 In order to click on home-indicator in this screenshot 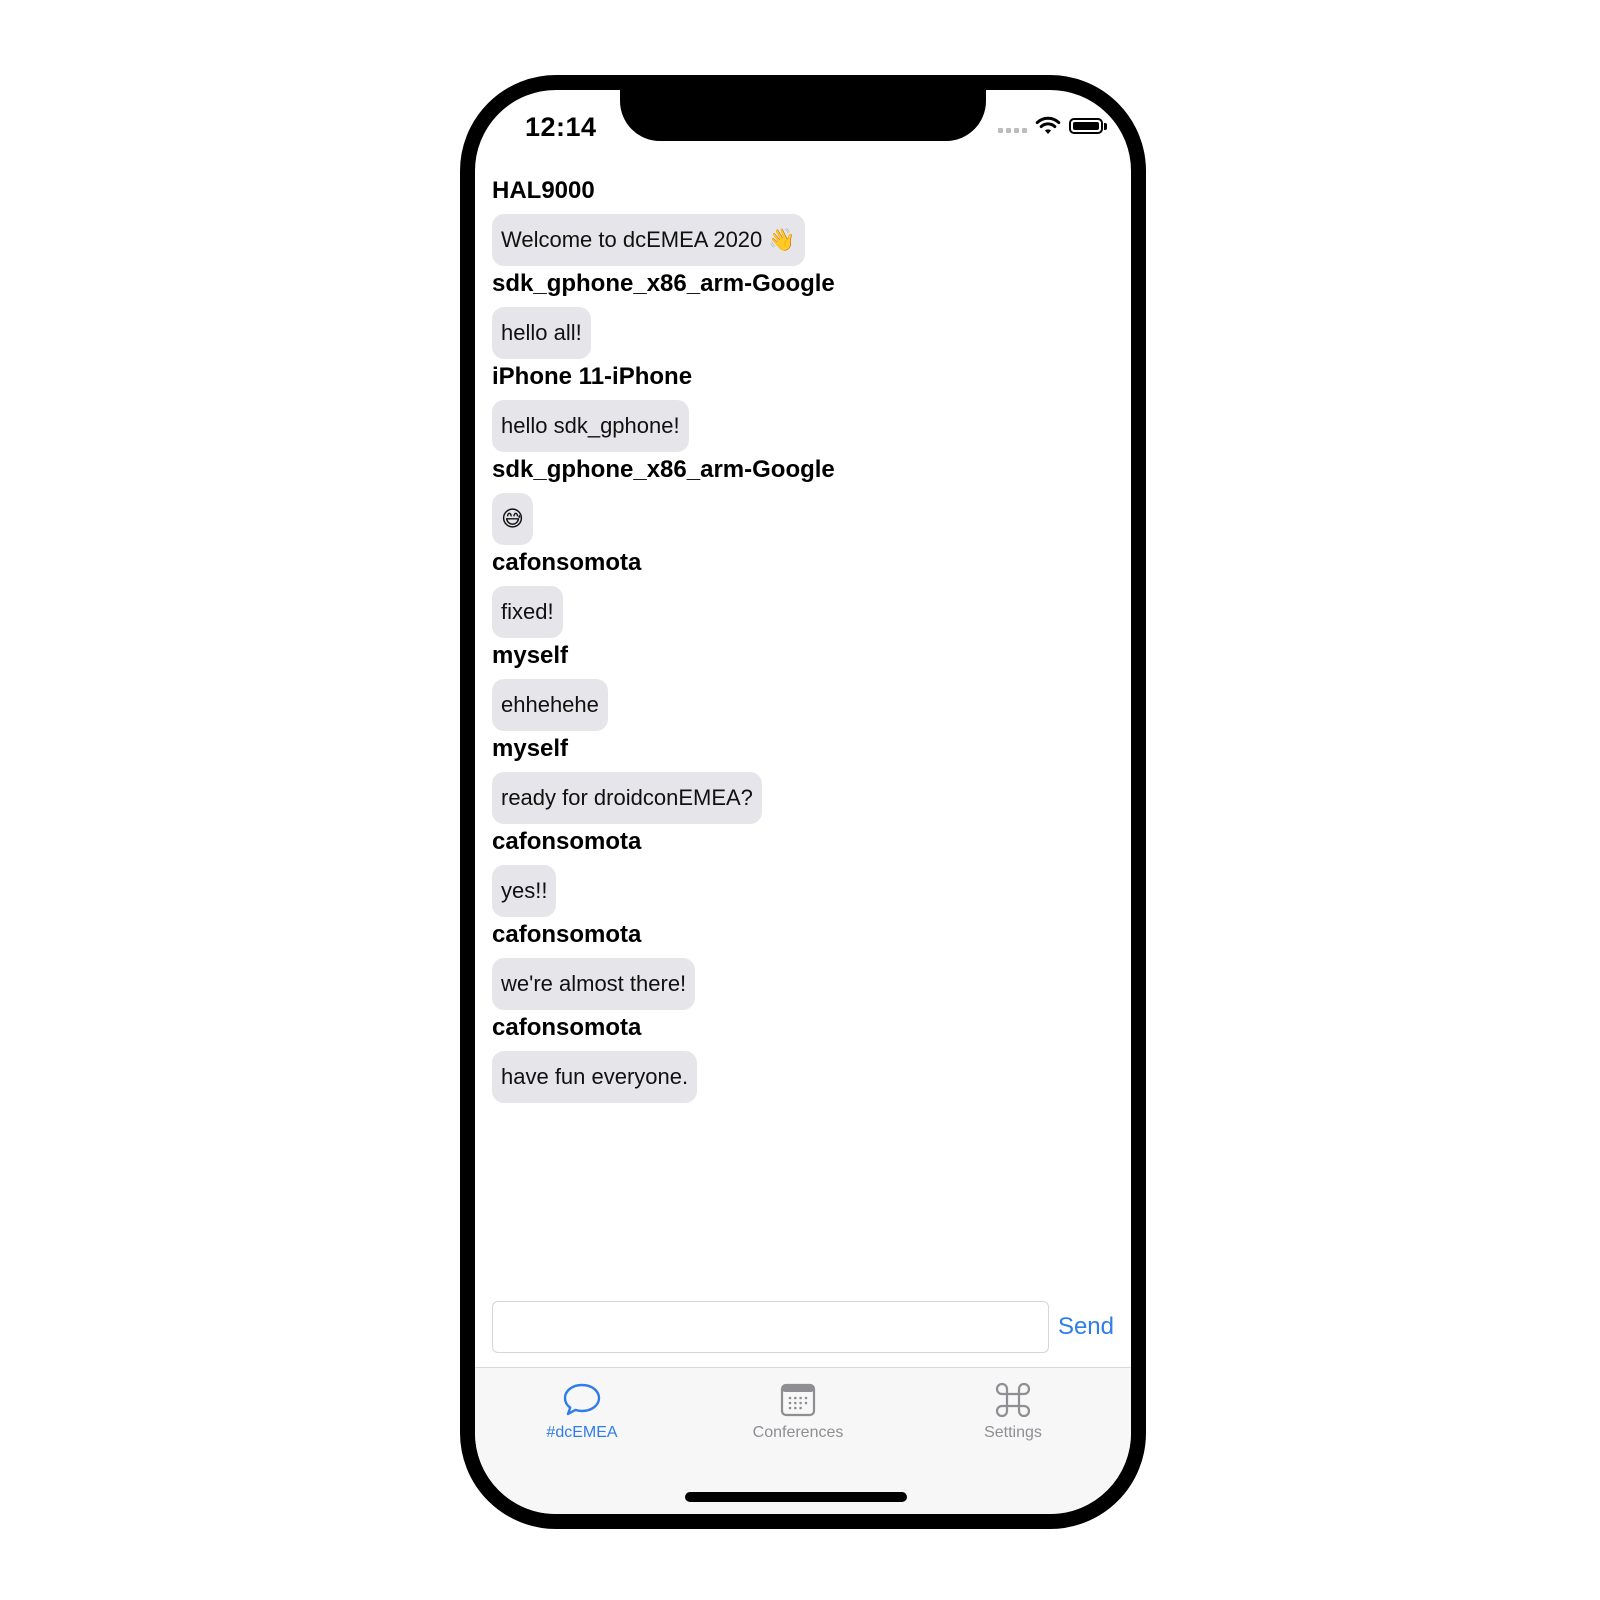, I will do `click(796, 1497)`.